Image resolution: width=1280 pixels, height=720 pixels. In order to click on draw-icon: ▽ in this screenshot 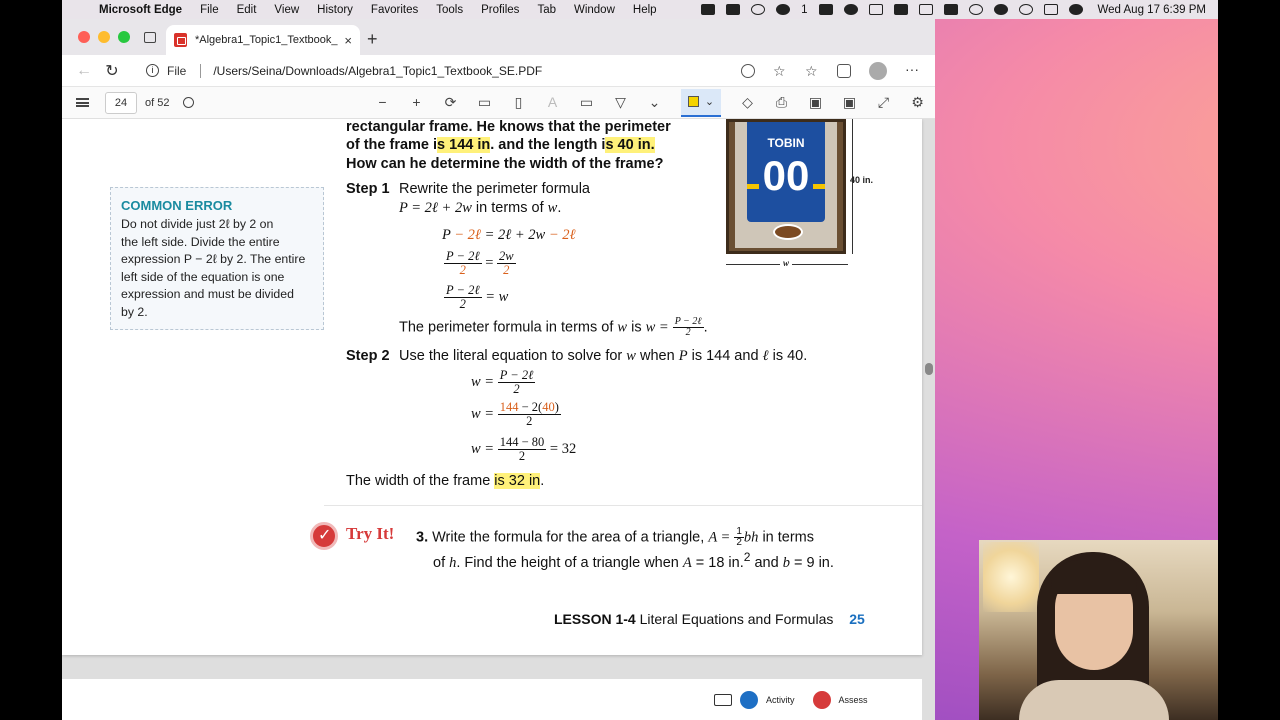, I will do `click(620, 102)`.